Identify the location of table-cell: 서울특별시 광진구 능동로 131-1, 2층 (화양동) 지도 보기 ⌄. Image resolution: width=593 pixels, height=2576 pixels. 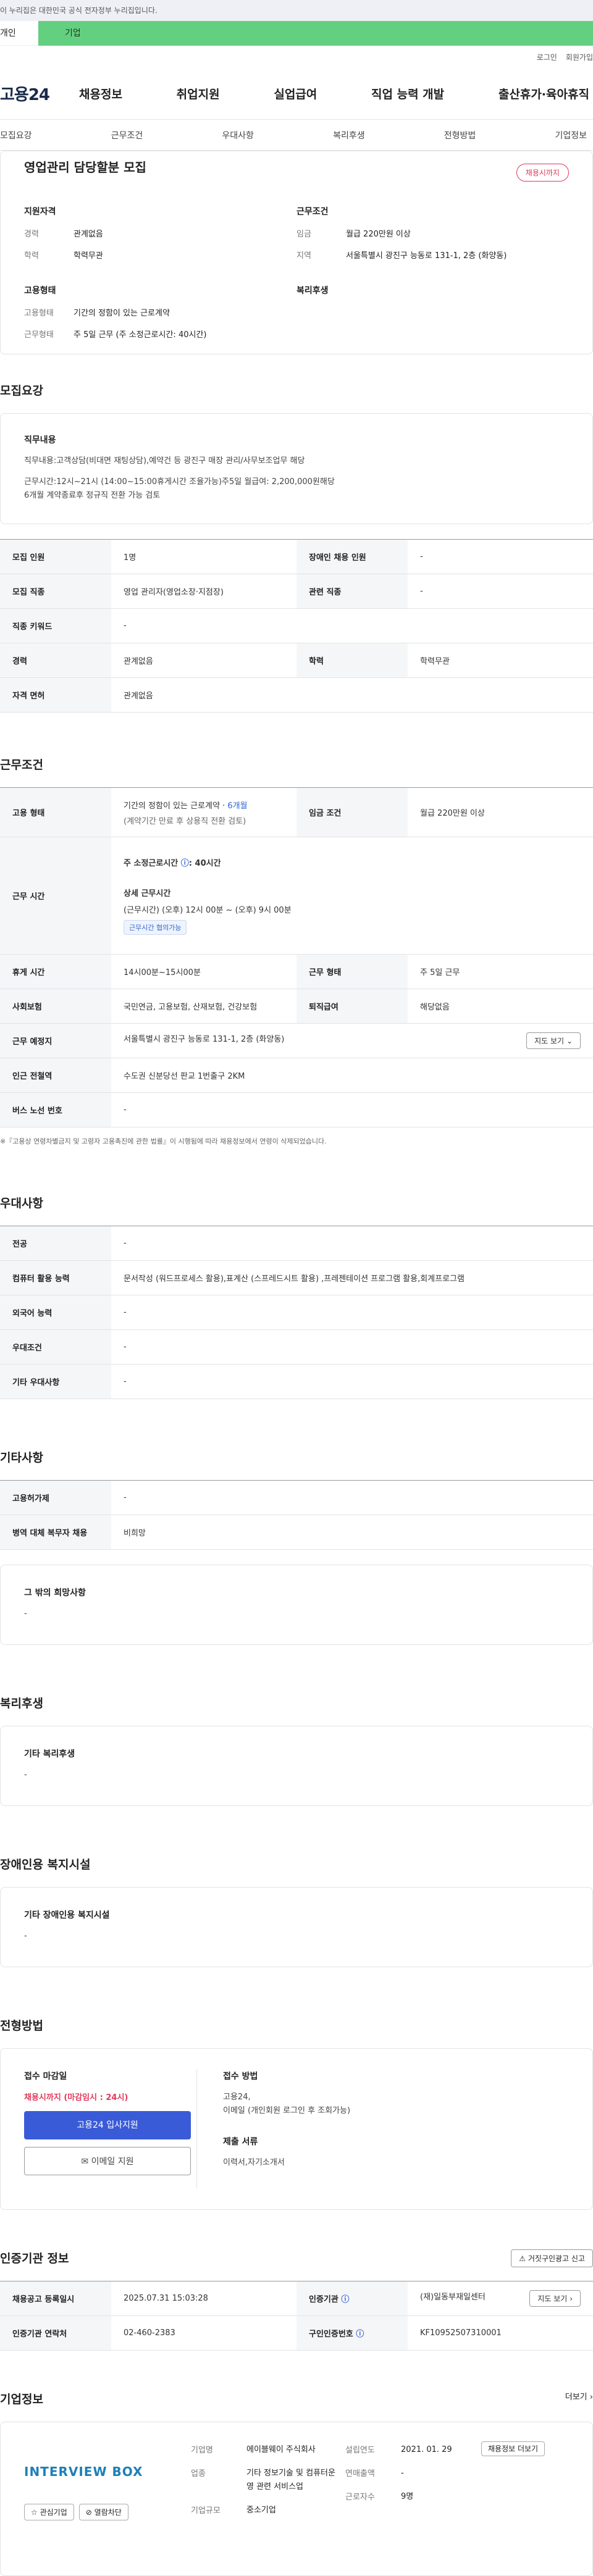
(352, 1040).